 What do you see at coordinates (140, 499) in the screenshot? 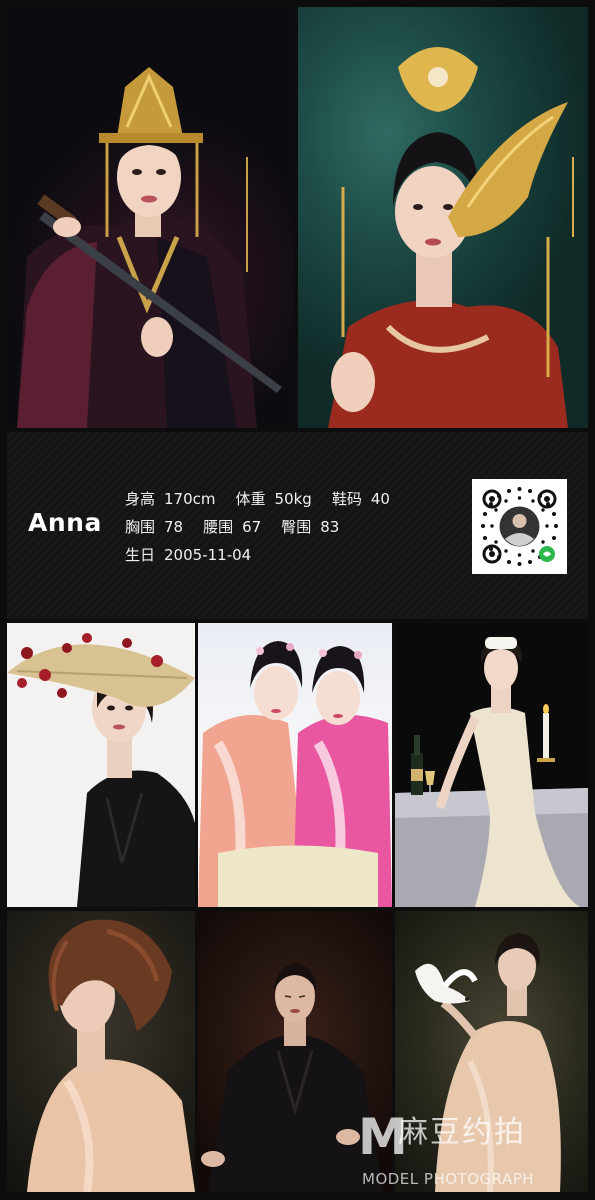
I see `height-label: 身高` at bounding box center [140, 499].